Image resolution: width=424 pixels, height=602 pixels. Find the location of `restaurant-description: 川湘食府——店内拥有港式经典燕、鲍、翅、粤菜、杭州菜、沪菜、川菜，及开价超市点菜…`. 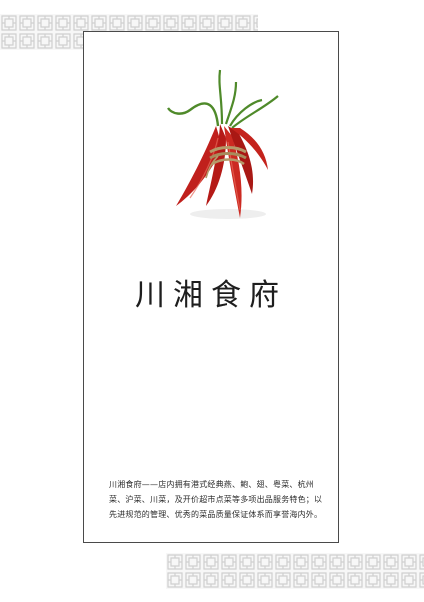

restaurant-description: 川湘食府——店内拥有港式经典燕、鲍、翅、粤菜、杭州菜、沪菜、川菜，及开价超市点菜… is located at coordinates (216, 499).